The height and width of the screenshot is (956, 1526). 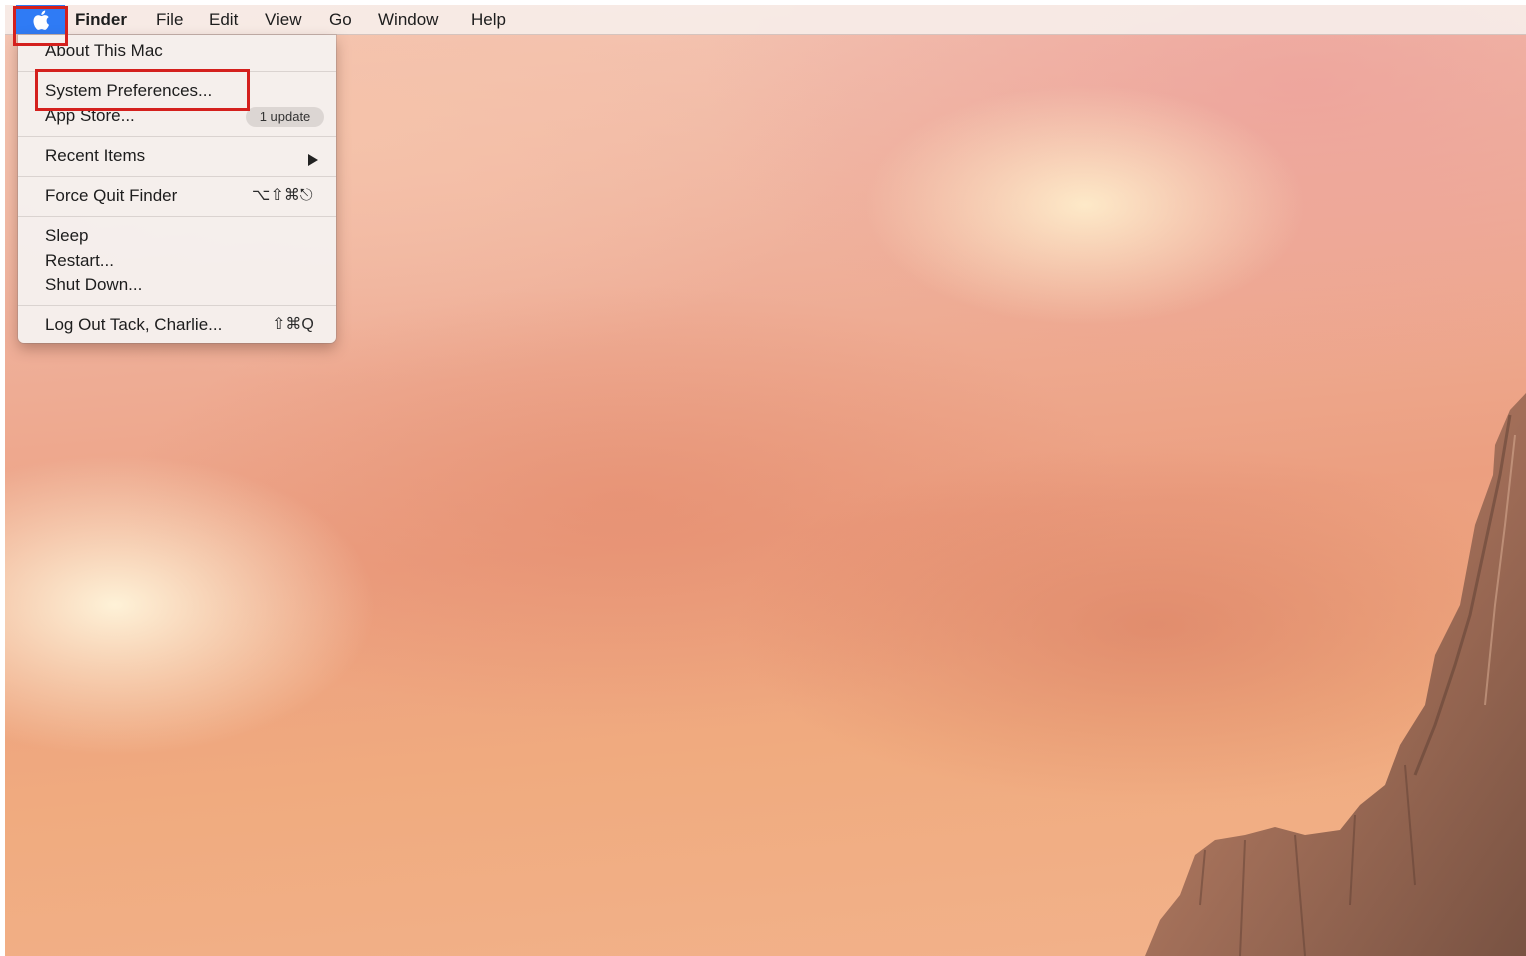 What do you see at coordinates (111, 196) in the screenshot?
I see `menu-item-force-quit: Force Quit Finder` at bounding box center [111, 196].